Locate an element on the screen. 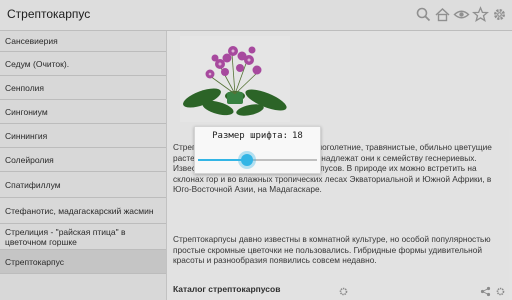  settings-icon is located at coordinates (500, 291).